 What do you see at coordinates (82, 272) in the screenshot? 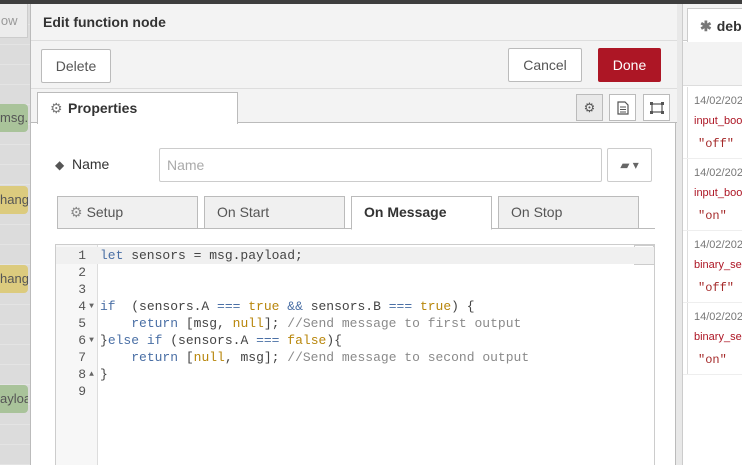
I see `line-number: 2` at bounding box center [82, 272].